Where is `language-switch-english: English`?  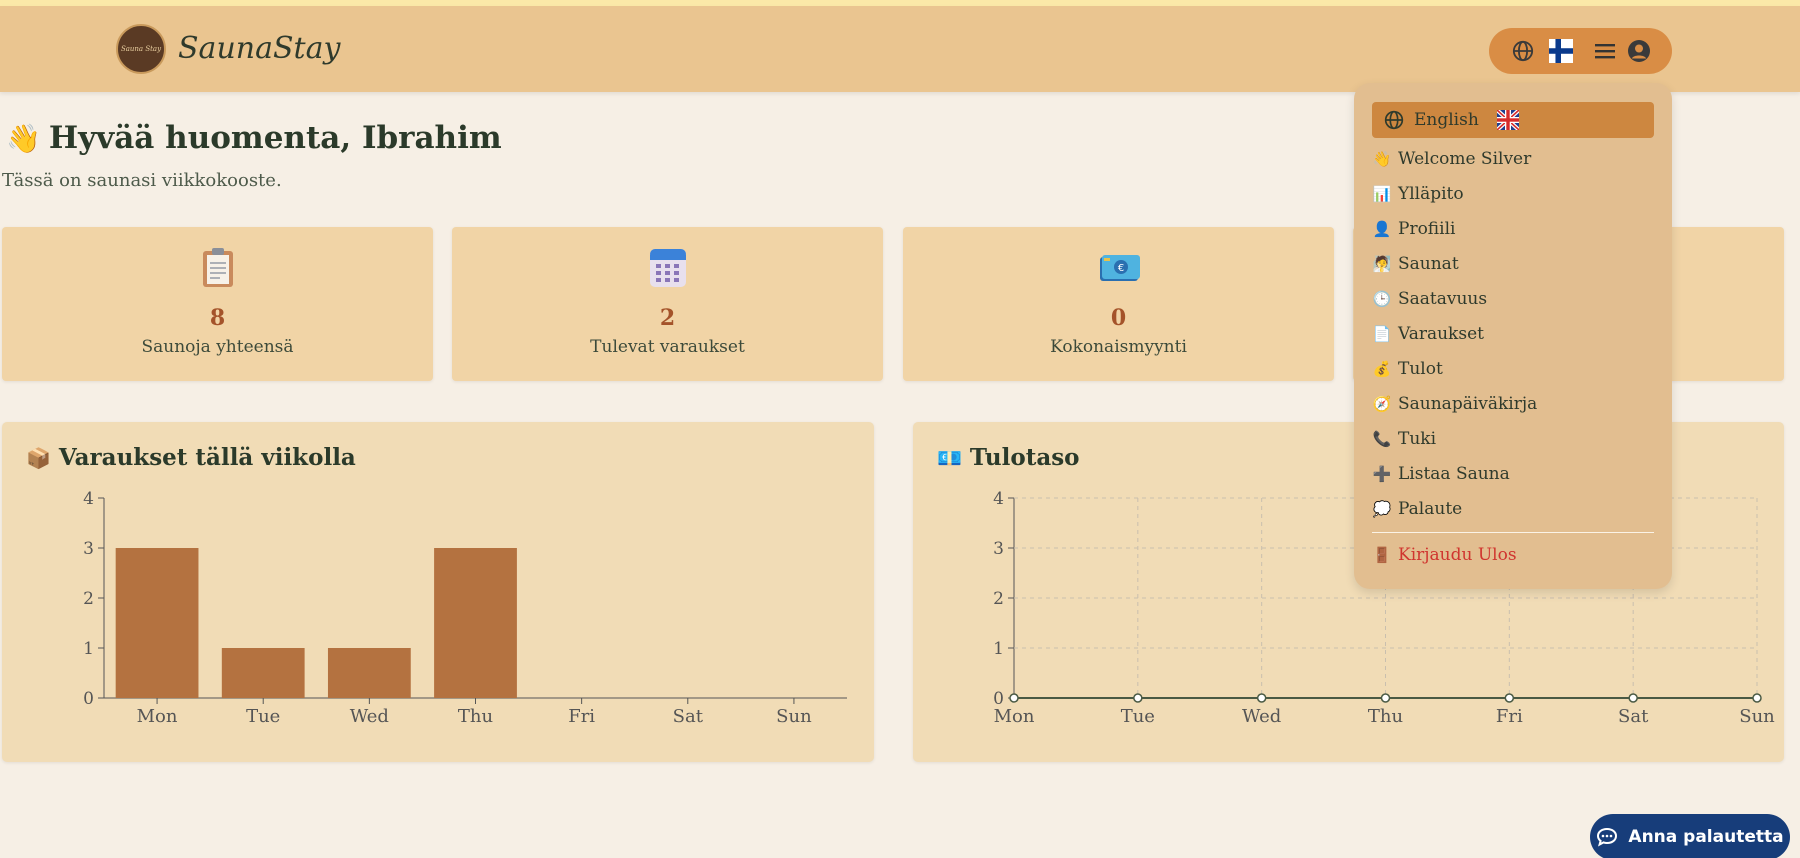 language-switch-english: English is located at coordinates (1513, 120).